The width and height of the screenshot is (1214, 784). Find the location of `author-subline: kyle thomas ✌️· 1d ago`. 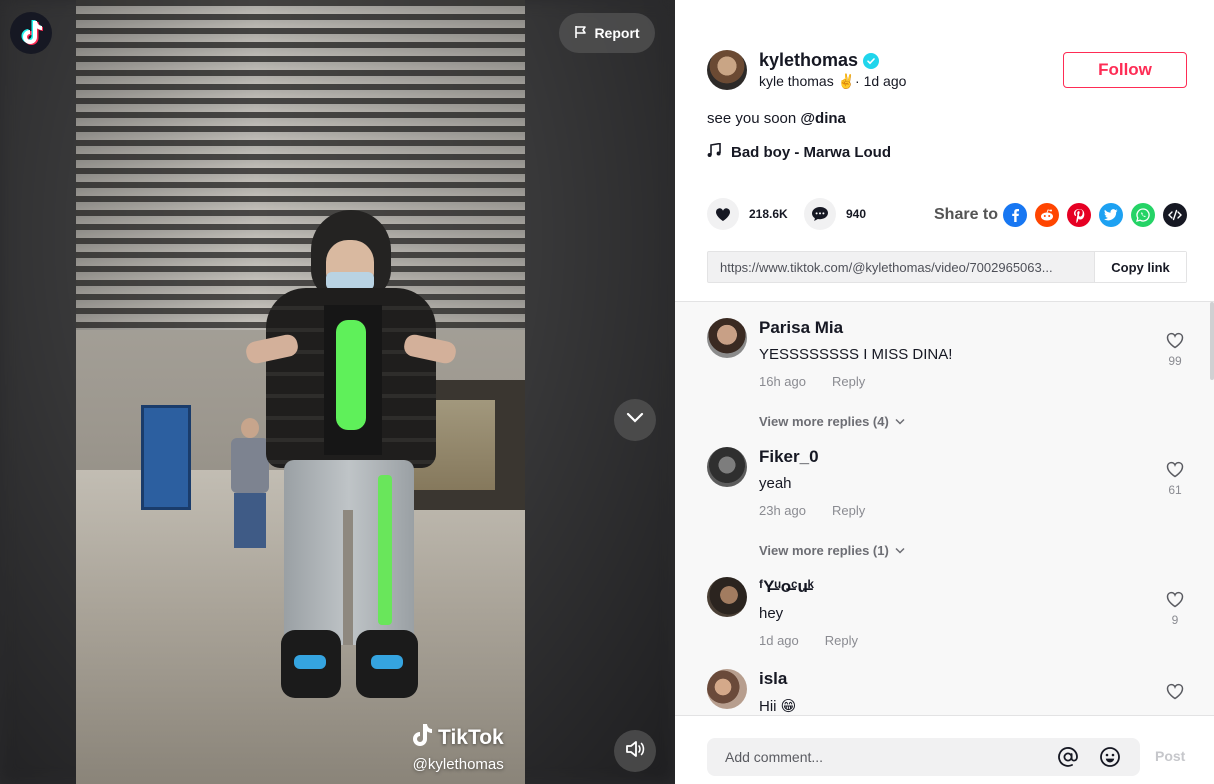

author-subline: kyle thomas ✌️· 1d ago is located at coordinates (832, 81).